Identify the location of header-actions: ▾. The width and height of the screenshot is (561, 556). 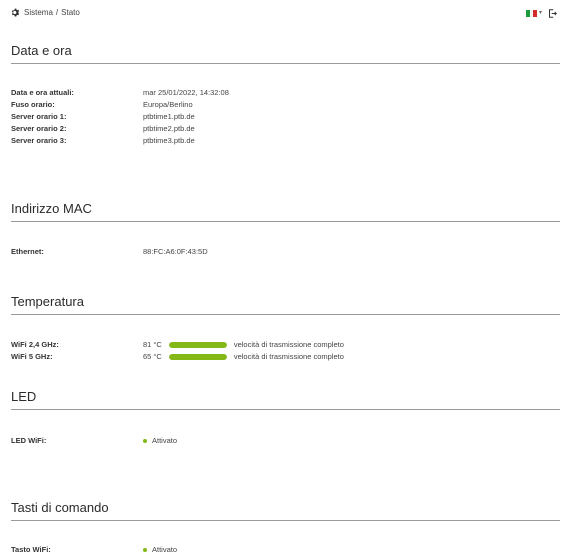
(541, 13).